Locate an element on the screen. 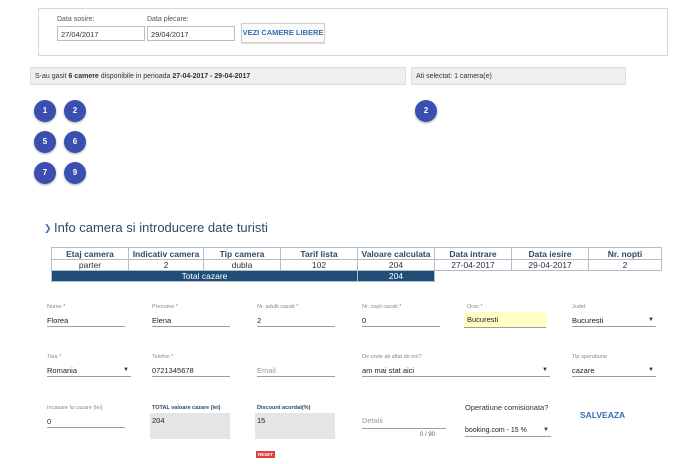 The height and width of the screenshot is (464, 700). table-header: Valoare calculata is located at coordinates (396, 253).